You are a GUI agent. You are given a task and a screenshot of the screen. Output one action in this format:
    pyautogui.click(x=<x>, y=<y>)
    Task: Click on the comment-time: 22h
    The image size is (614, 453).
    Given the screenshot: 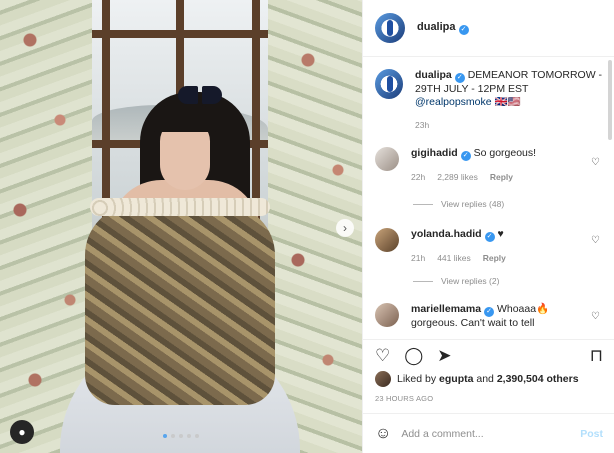 What is the action you would take?
    pyautogui.click(x=418, y=177)
    